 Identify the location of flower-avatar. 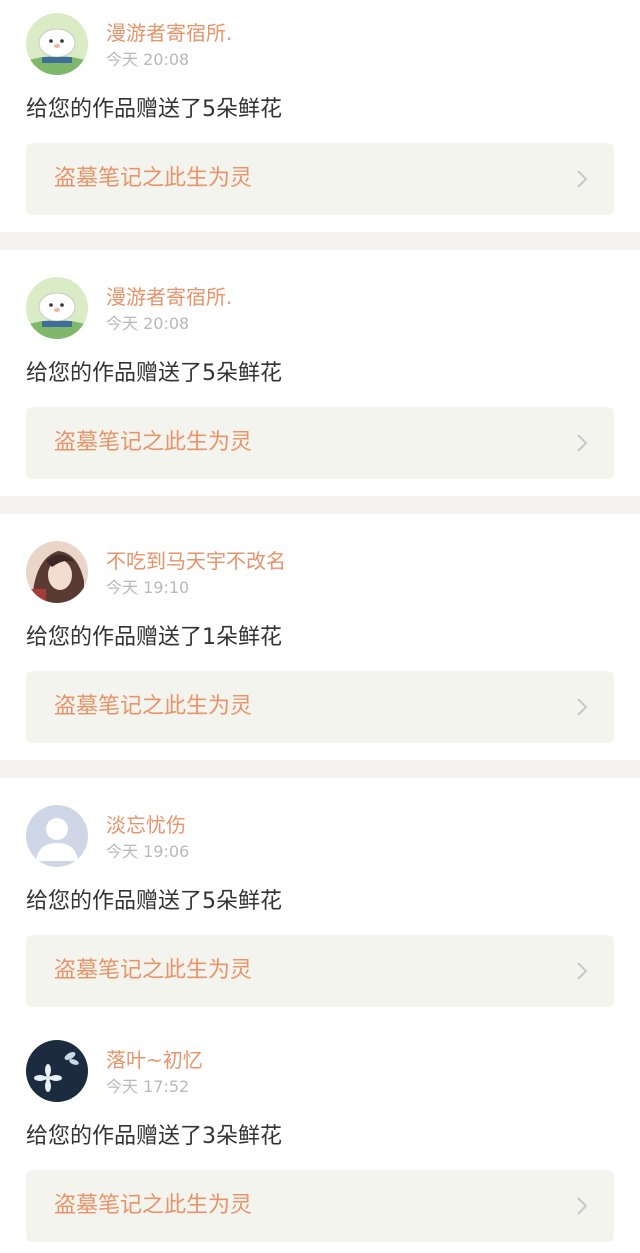
(57, 1071).